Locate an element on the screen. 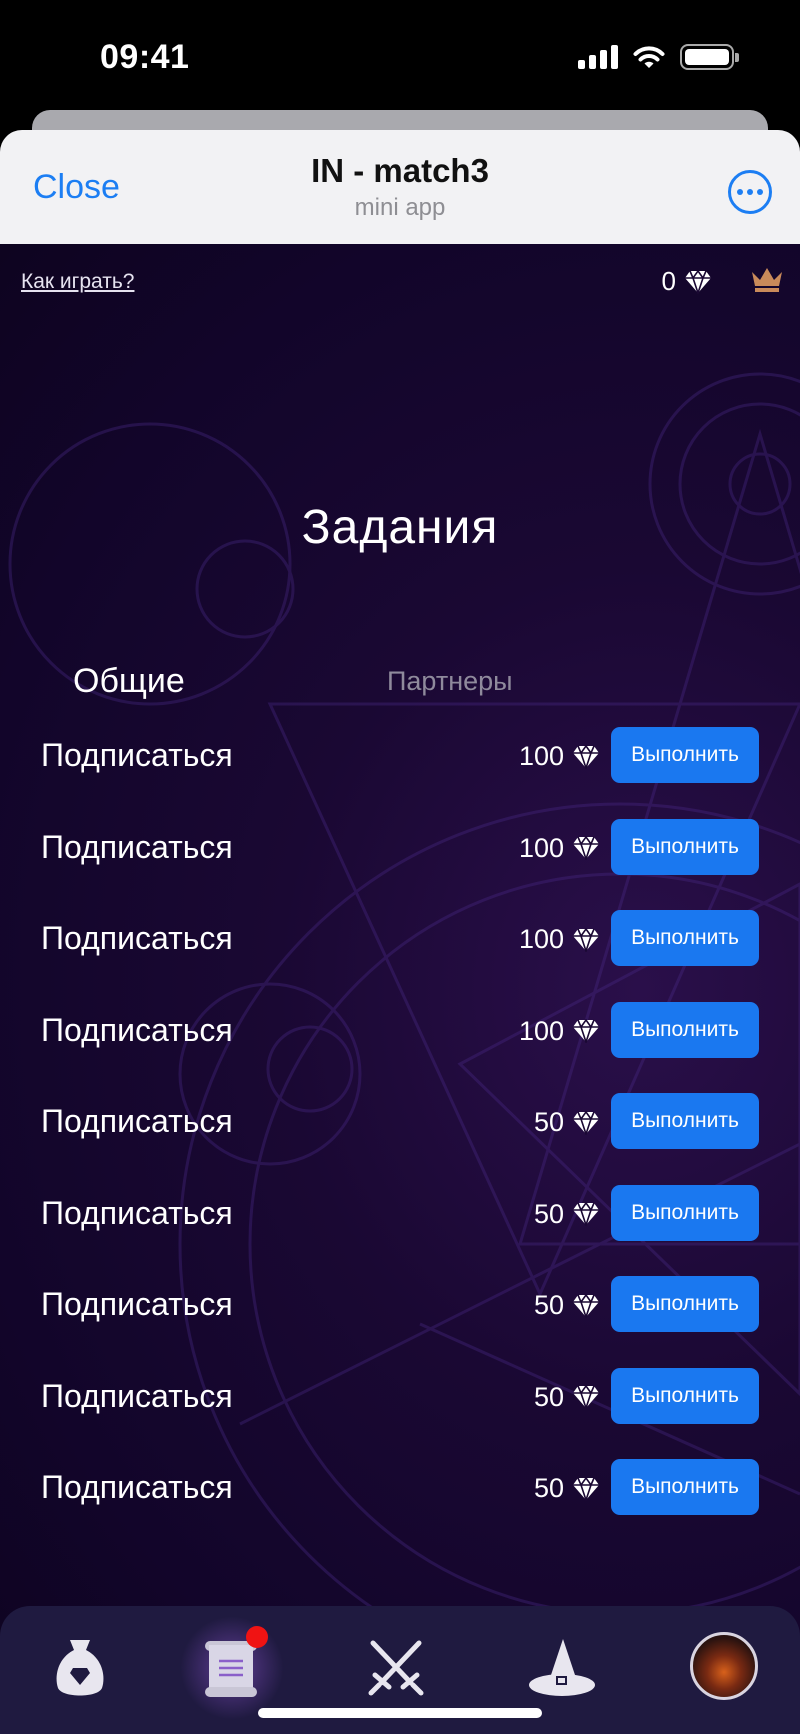 The width and height of the screenshot is (800, 1734). gem-bag-icon is located at coordinates (80, 1668).